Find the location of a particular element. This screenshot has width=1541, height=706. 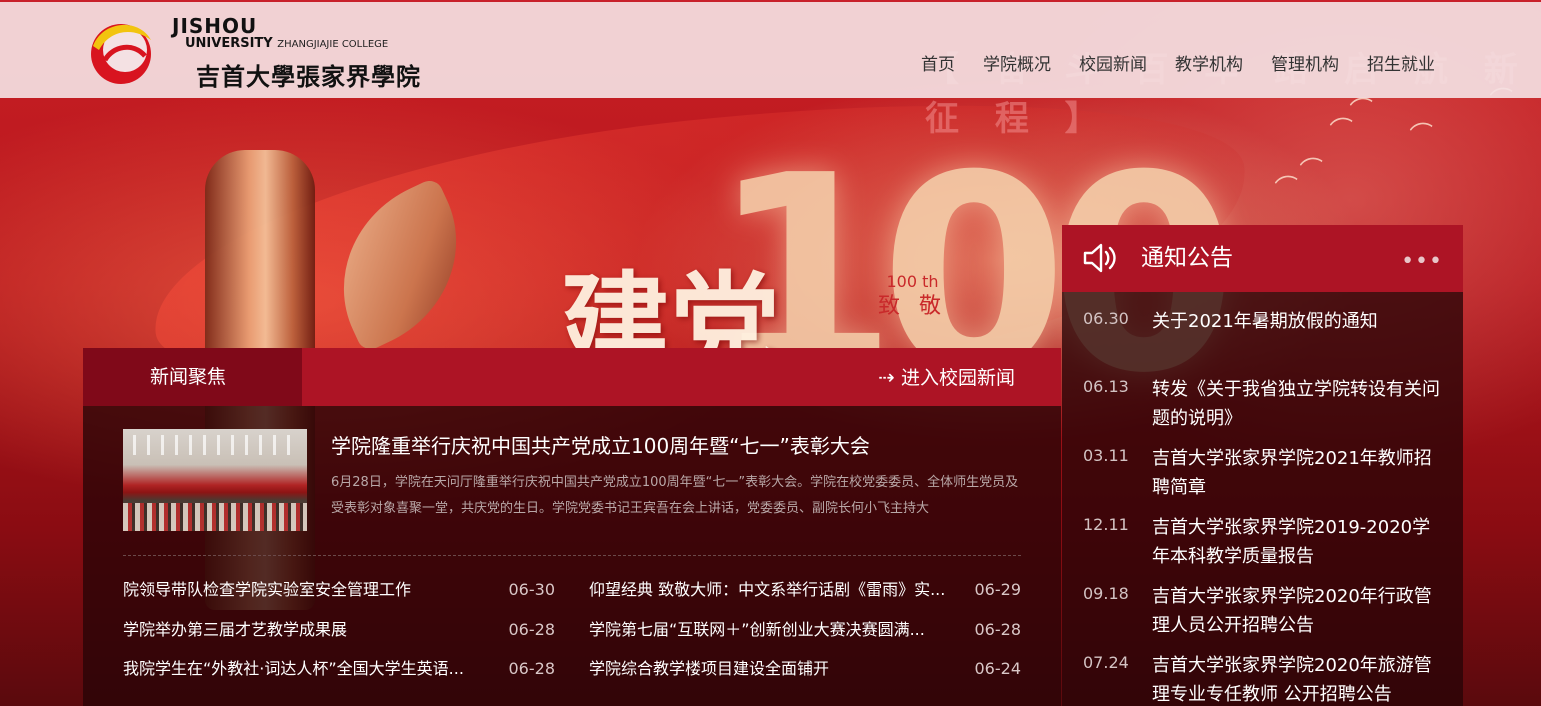

nav-item-home: 首页 is located at coordinates (938, 62).